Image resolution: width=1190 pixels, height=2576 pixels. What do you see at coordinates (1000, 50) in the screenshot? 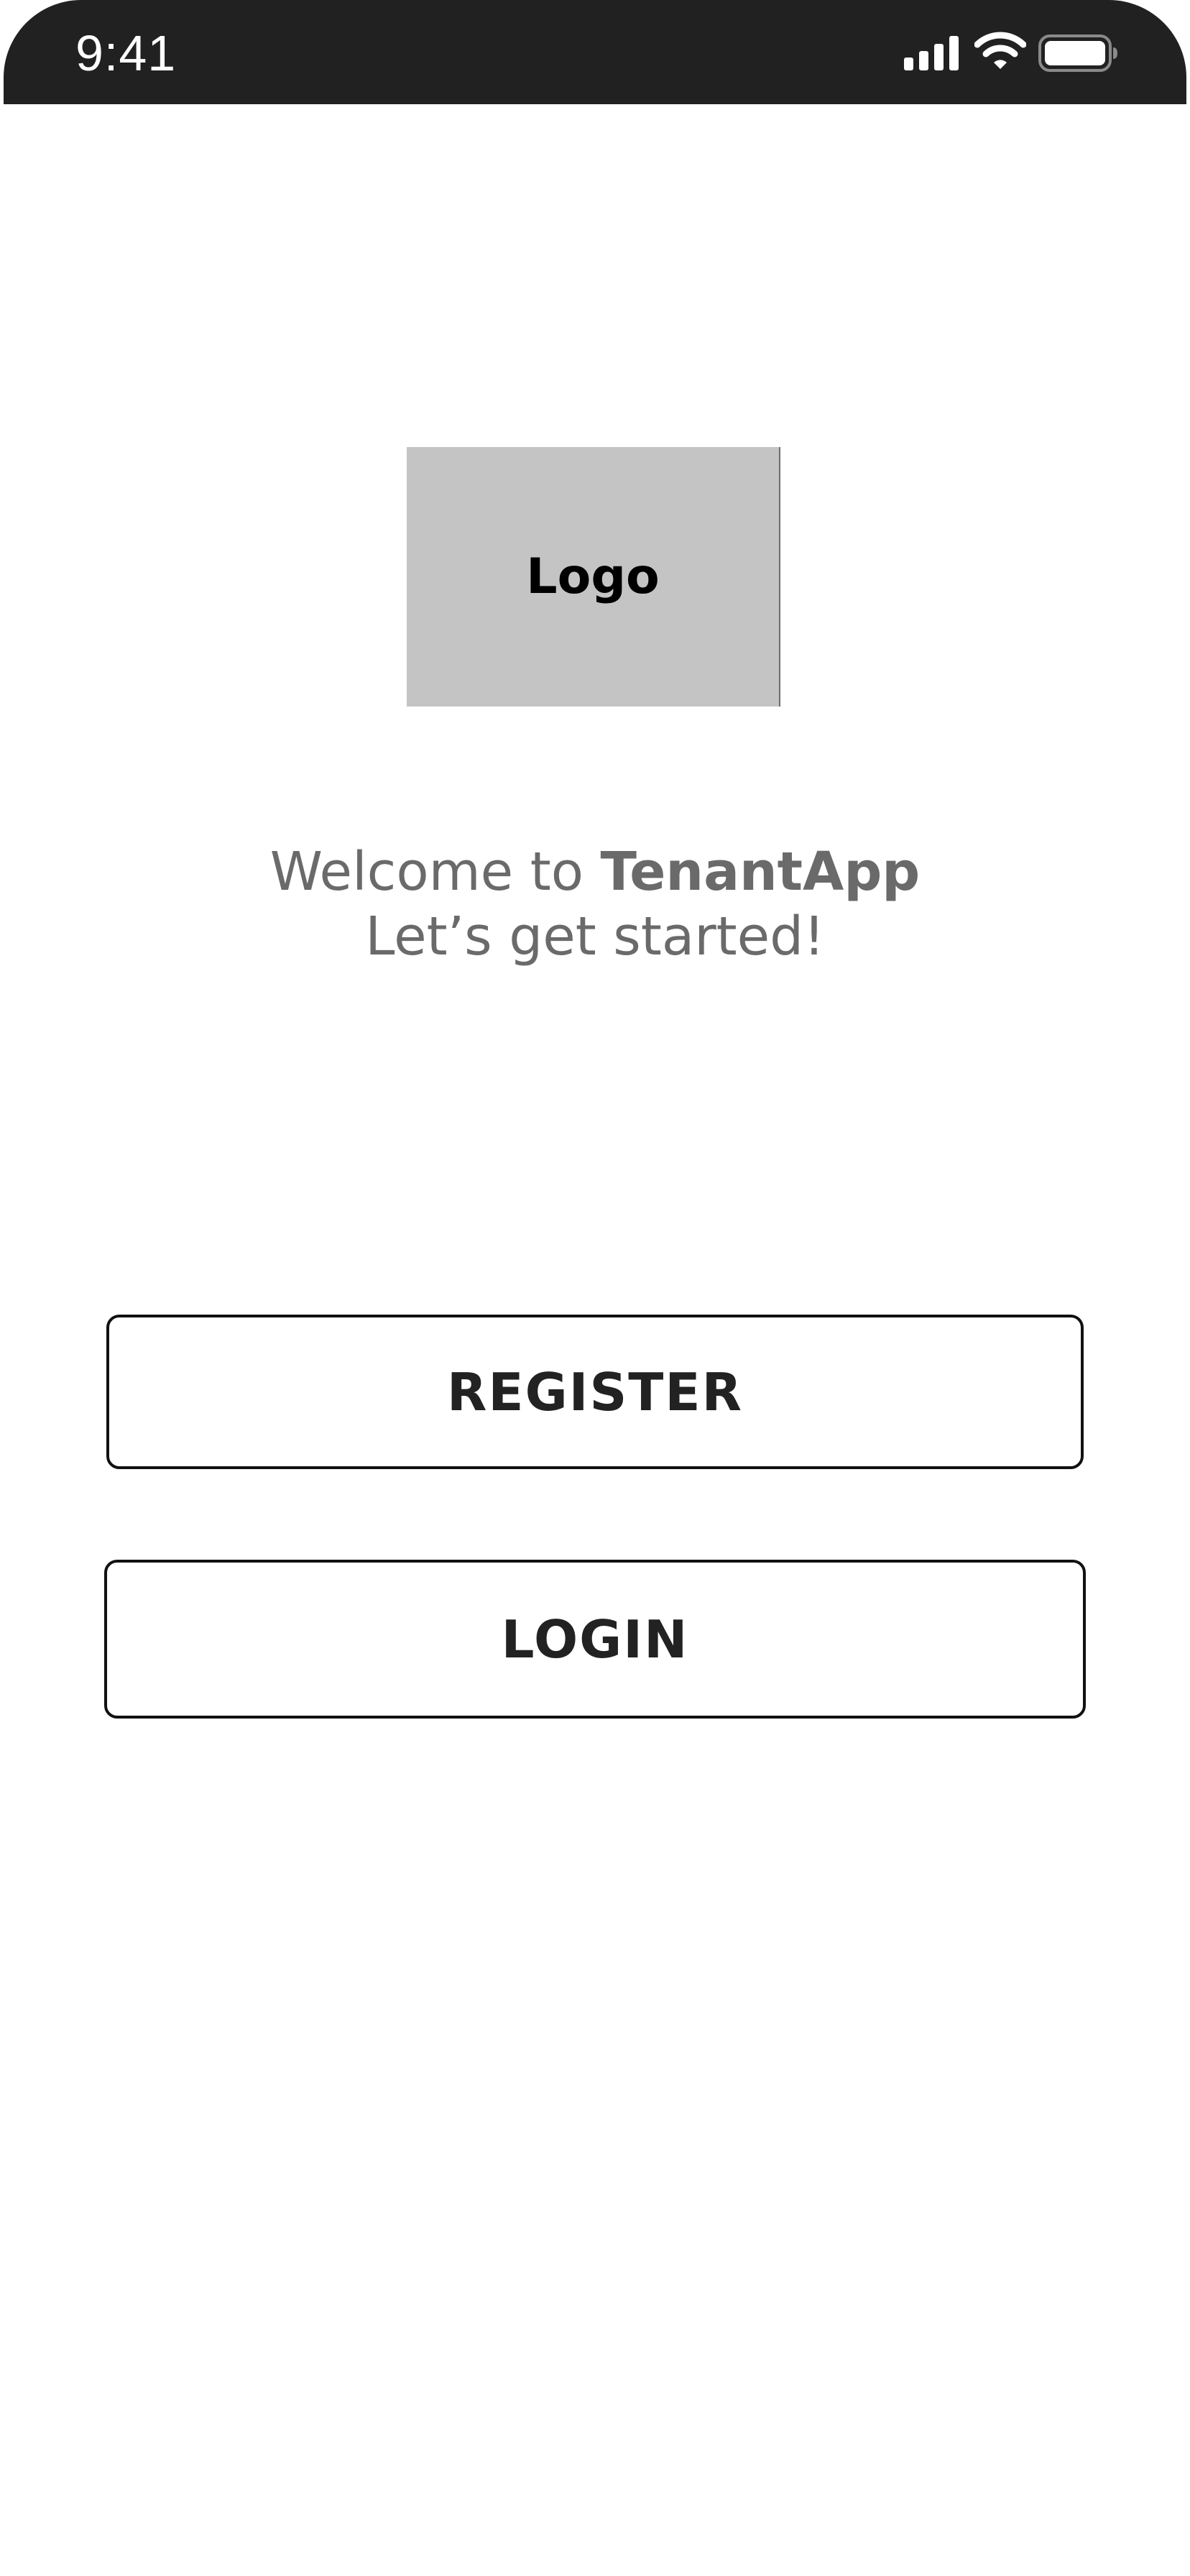
I see `wifi-icon` at bounding box center [1000, 50].